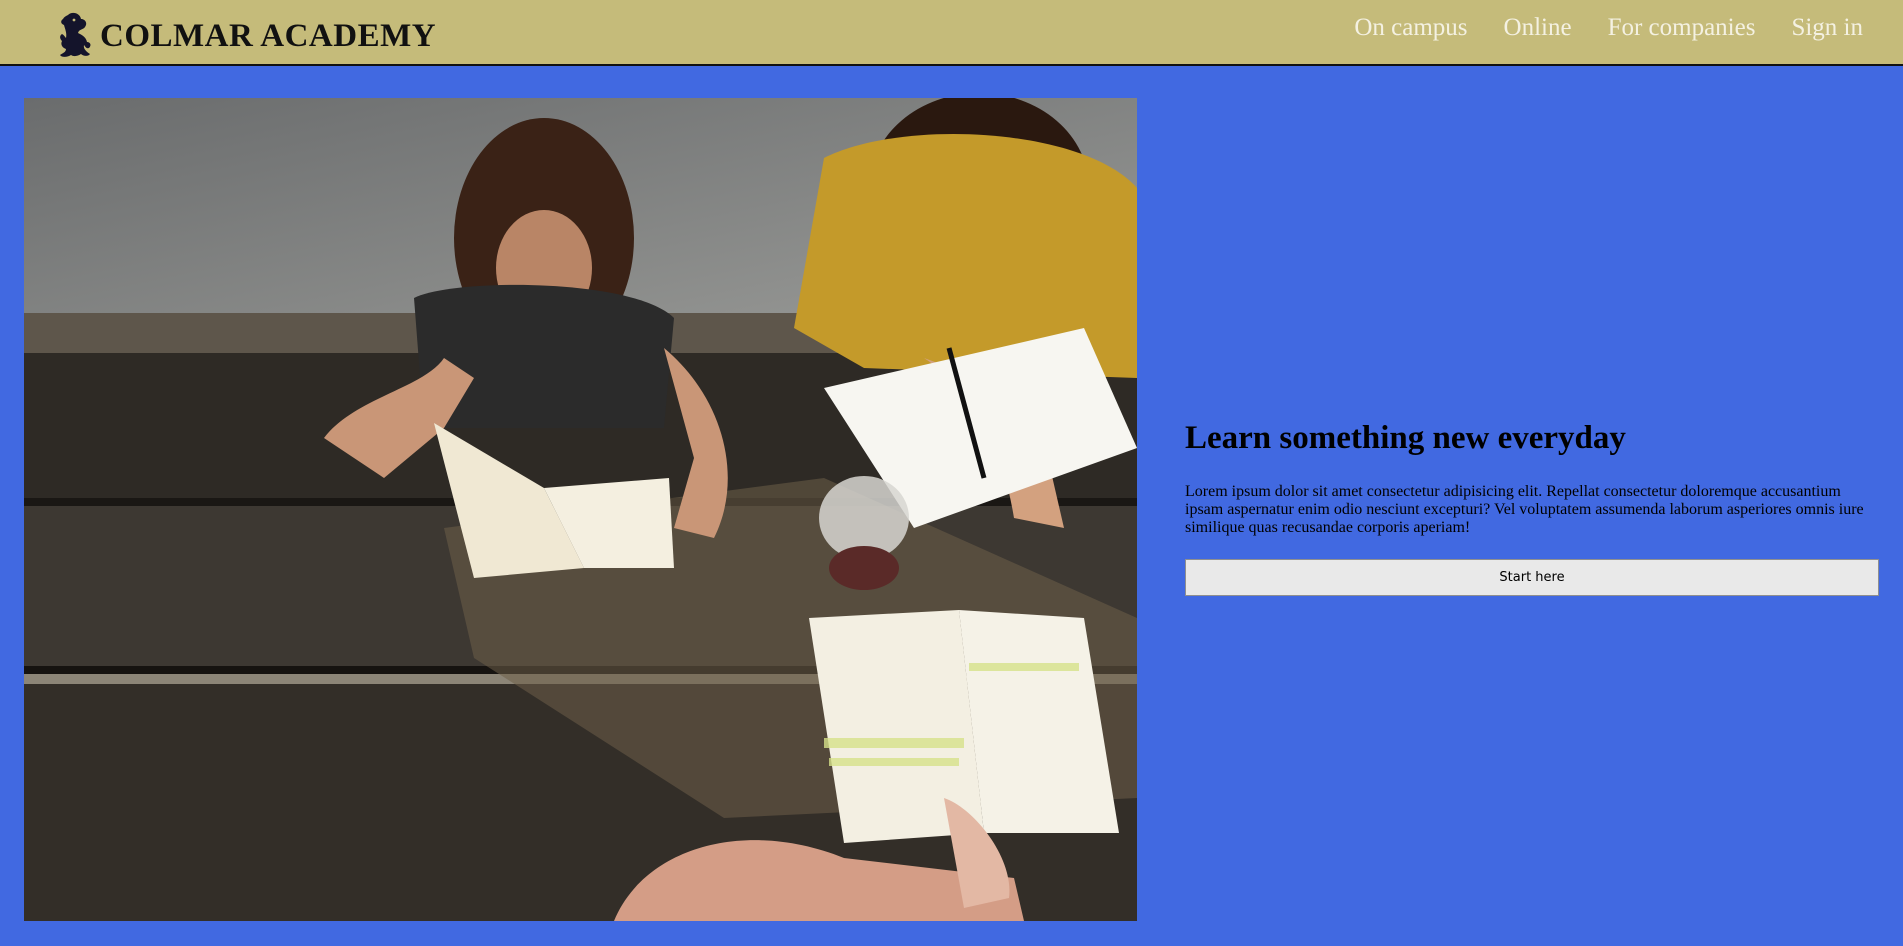  What do you see at coordinates (1532, 577) in the screenshot?
I see `start-here-button: Start here` at bounding box center [1532, 577].